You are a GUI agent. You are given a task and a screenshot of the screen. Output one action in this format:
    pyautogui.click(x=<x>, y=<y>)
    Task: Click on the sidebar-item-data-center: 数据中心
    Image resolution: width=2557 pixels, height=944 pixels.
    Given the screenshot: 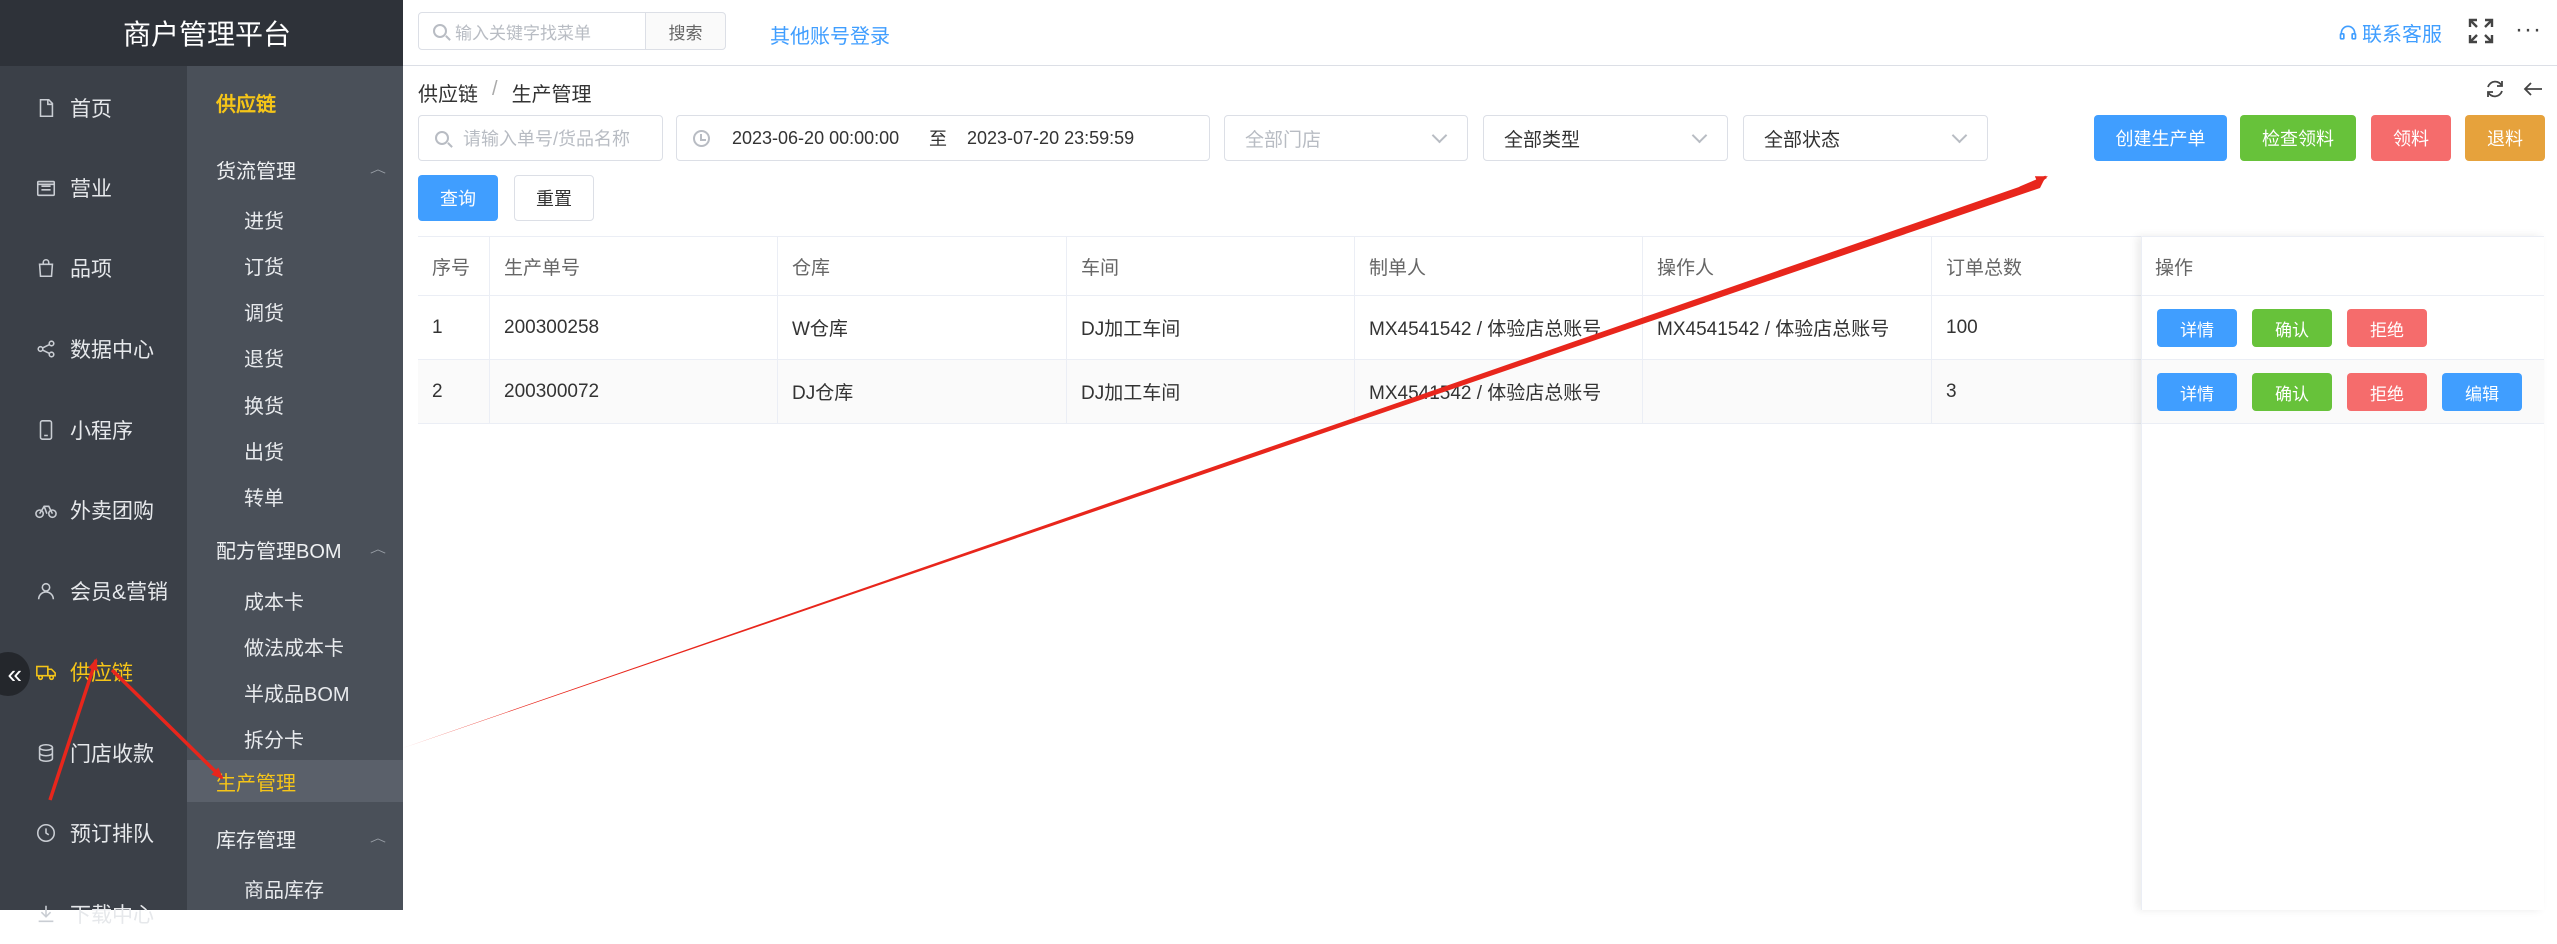 What is the action you would take?
    pyautogui.click(x=93, y=349)
    